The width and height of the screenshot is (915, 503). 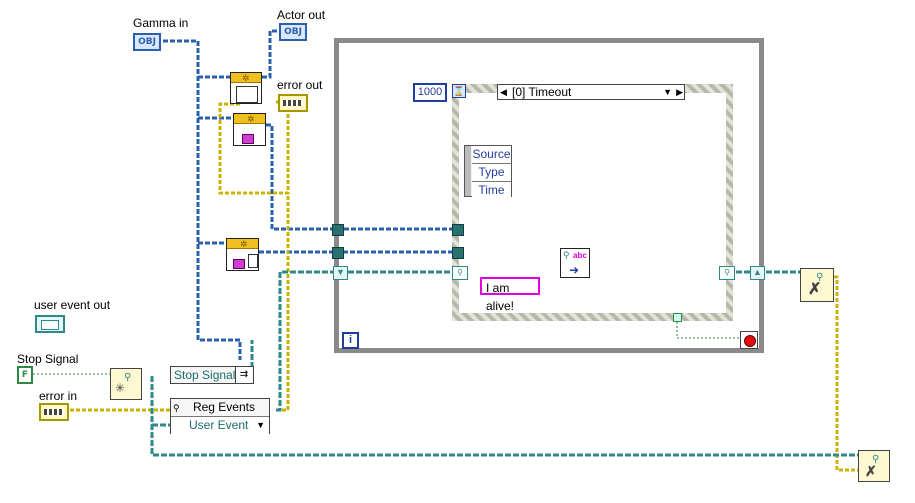 I want to click on stop-icon, so click(x=750, y=341).